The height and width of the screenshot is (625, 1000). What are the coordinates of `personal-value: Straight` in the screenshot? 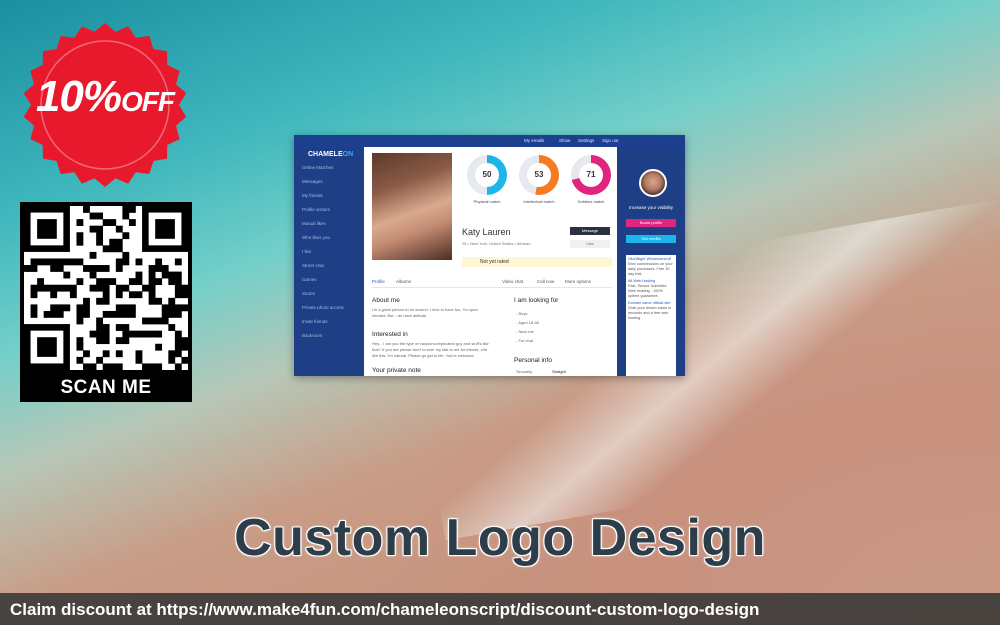 It's located at (559, 371).